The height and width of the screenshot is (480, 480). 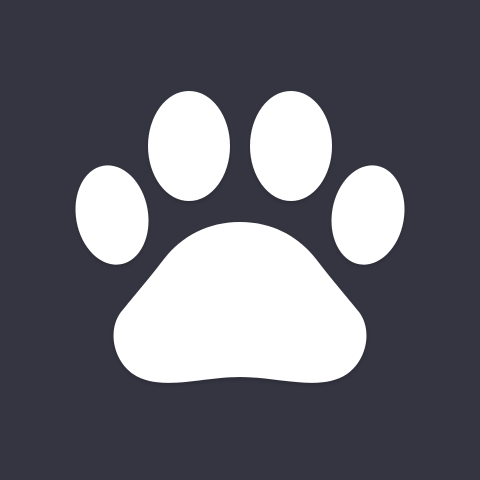 I want to click on paw-toe-pad-outer-left, so click(x=112, y=215).